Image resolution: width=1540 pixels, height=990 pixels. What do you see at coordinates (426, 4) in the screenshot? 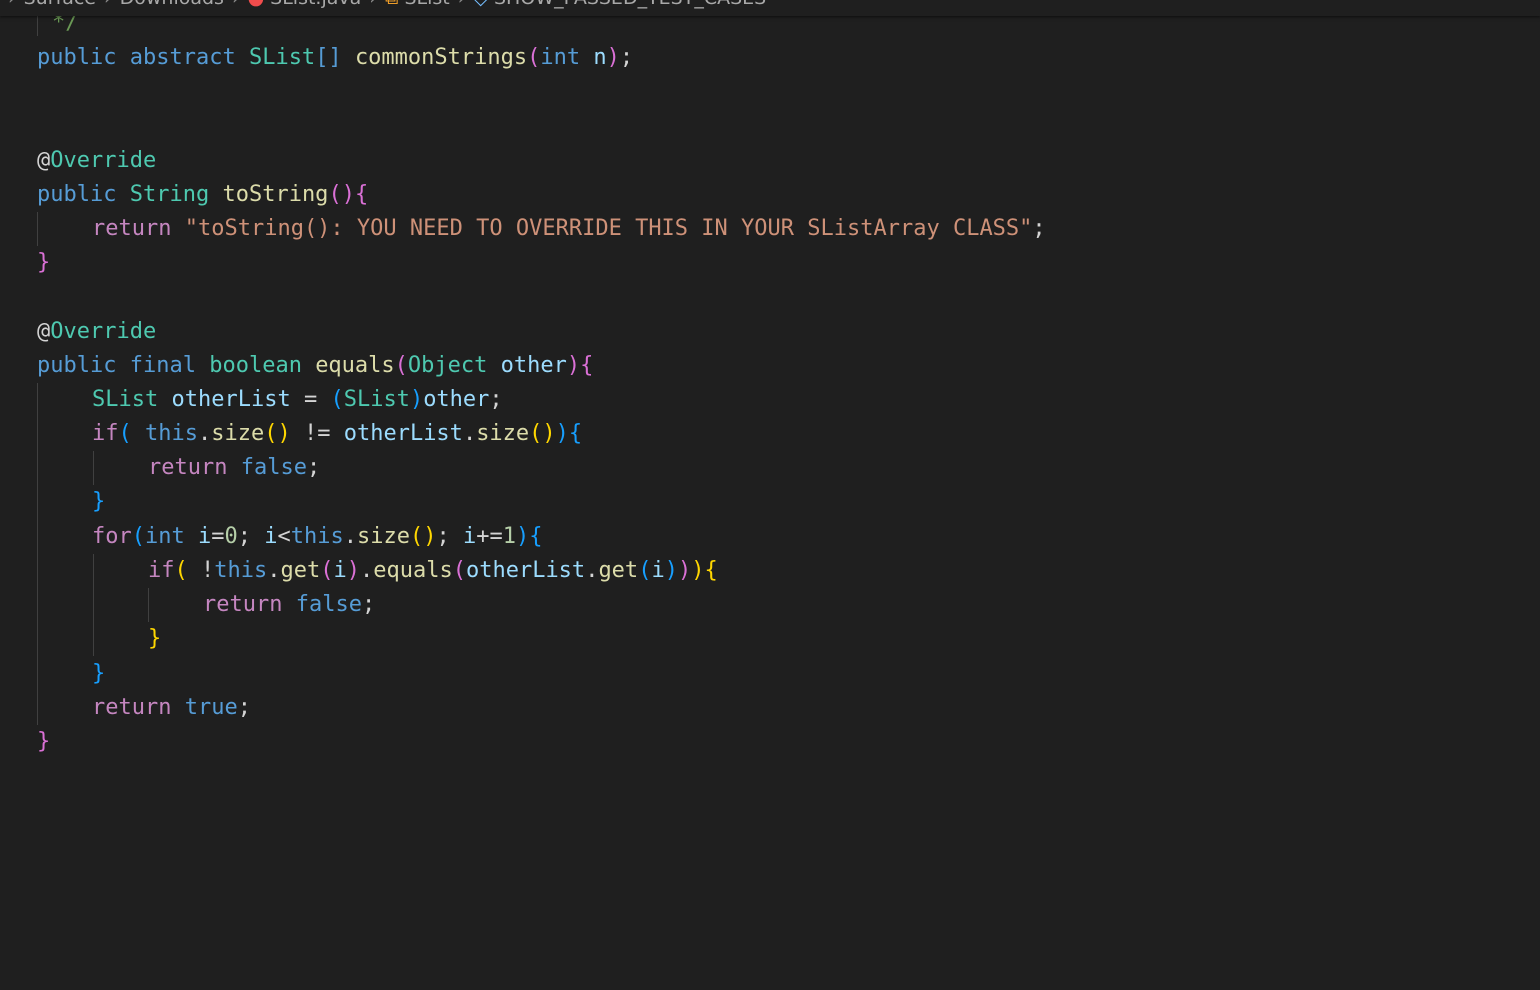
I see `breadcrumb-item-class: SList` at bounding box center [426, 4].